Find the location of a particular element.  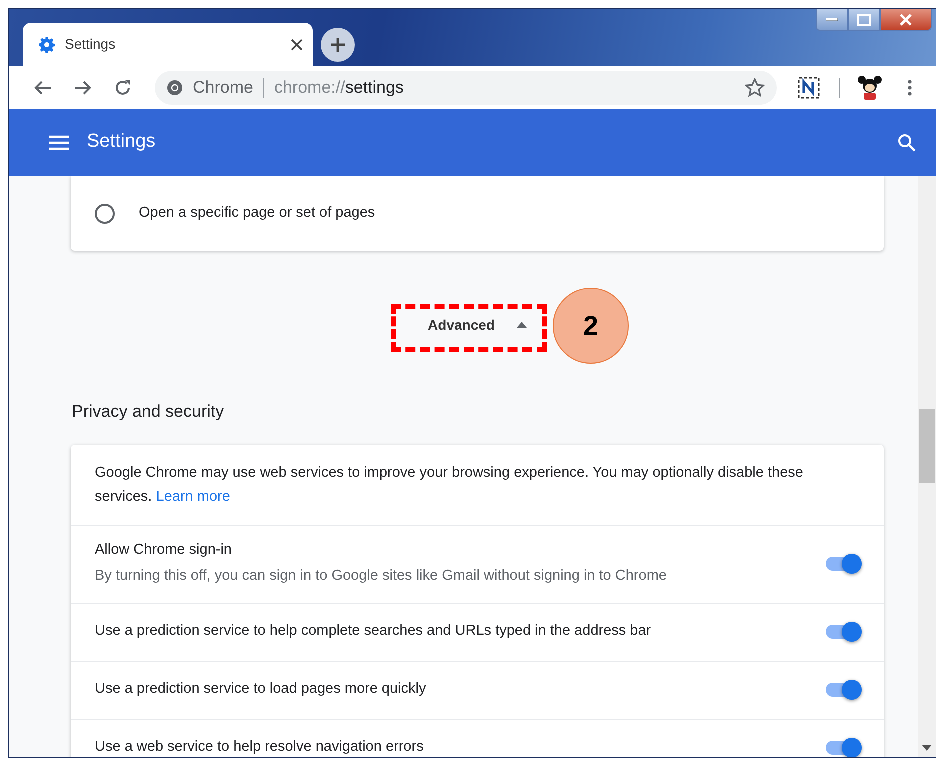

forward-icon is located at coordinates (83, 88).